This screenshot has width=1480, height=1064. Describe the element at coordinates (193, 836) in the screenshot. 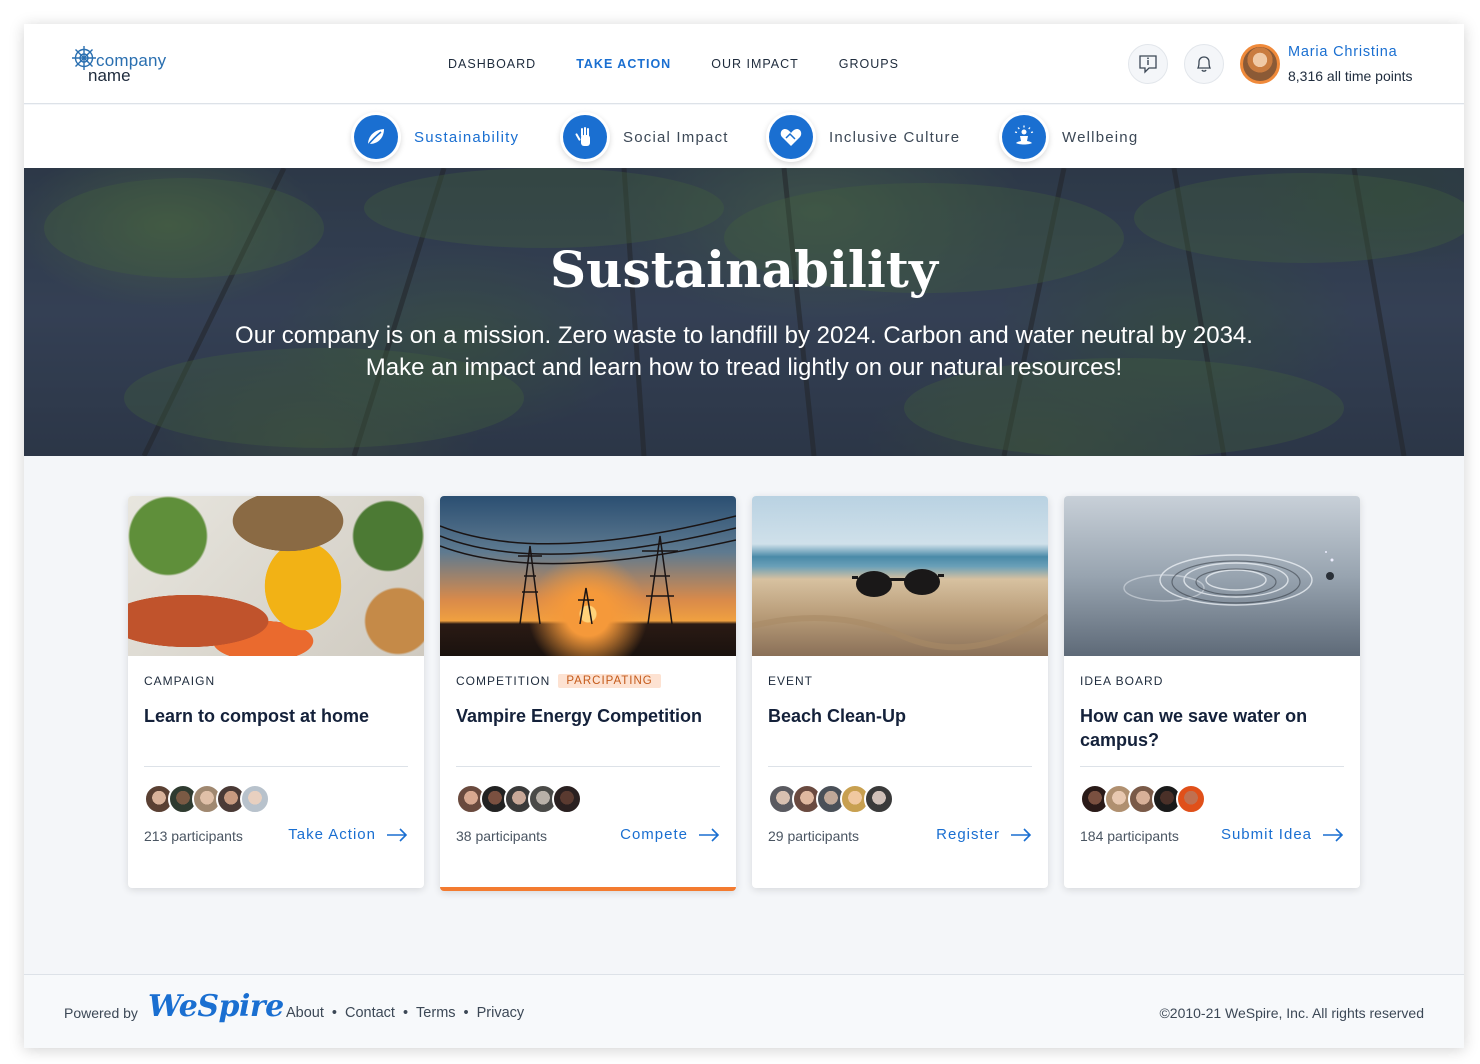

I see `participant-count: 213 participants` at that location.